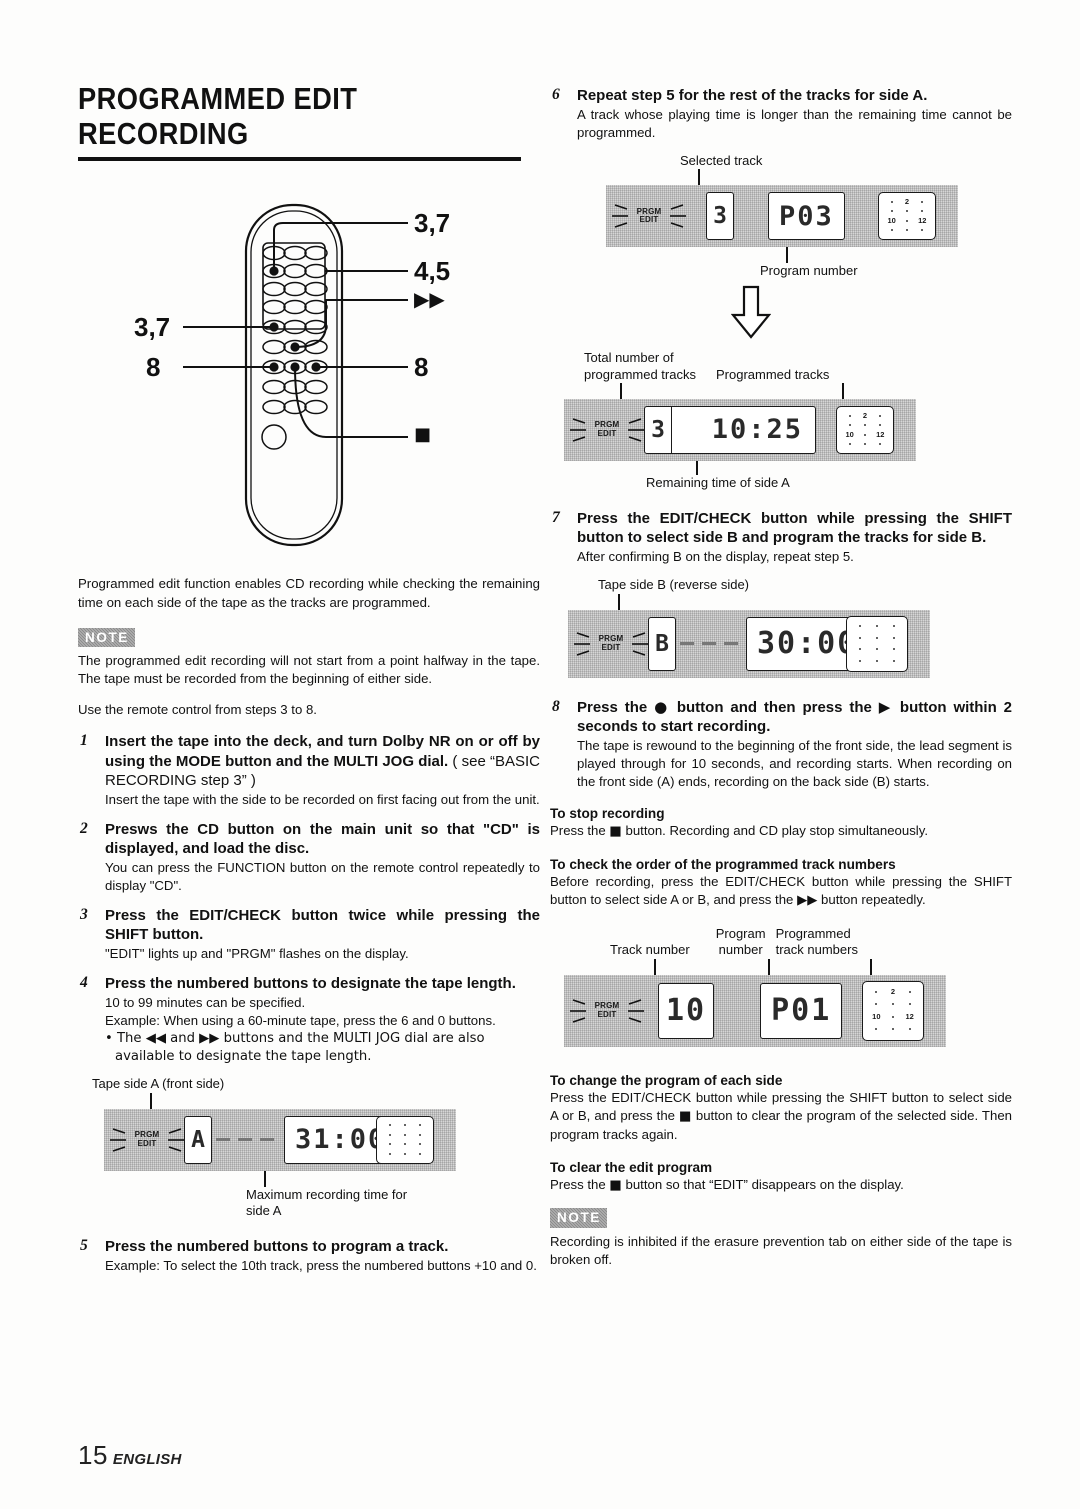 This screenshot has height=1509, width=1080. I want to click on lcd-track-matrix-grid-b, so click(877, 644).